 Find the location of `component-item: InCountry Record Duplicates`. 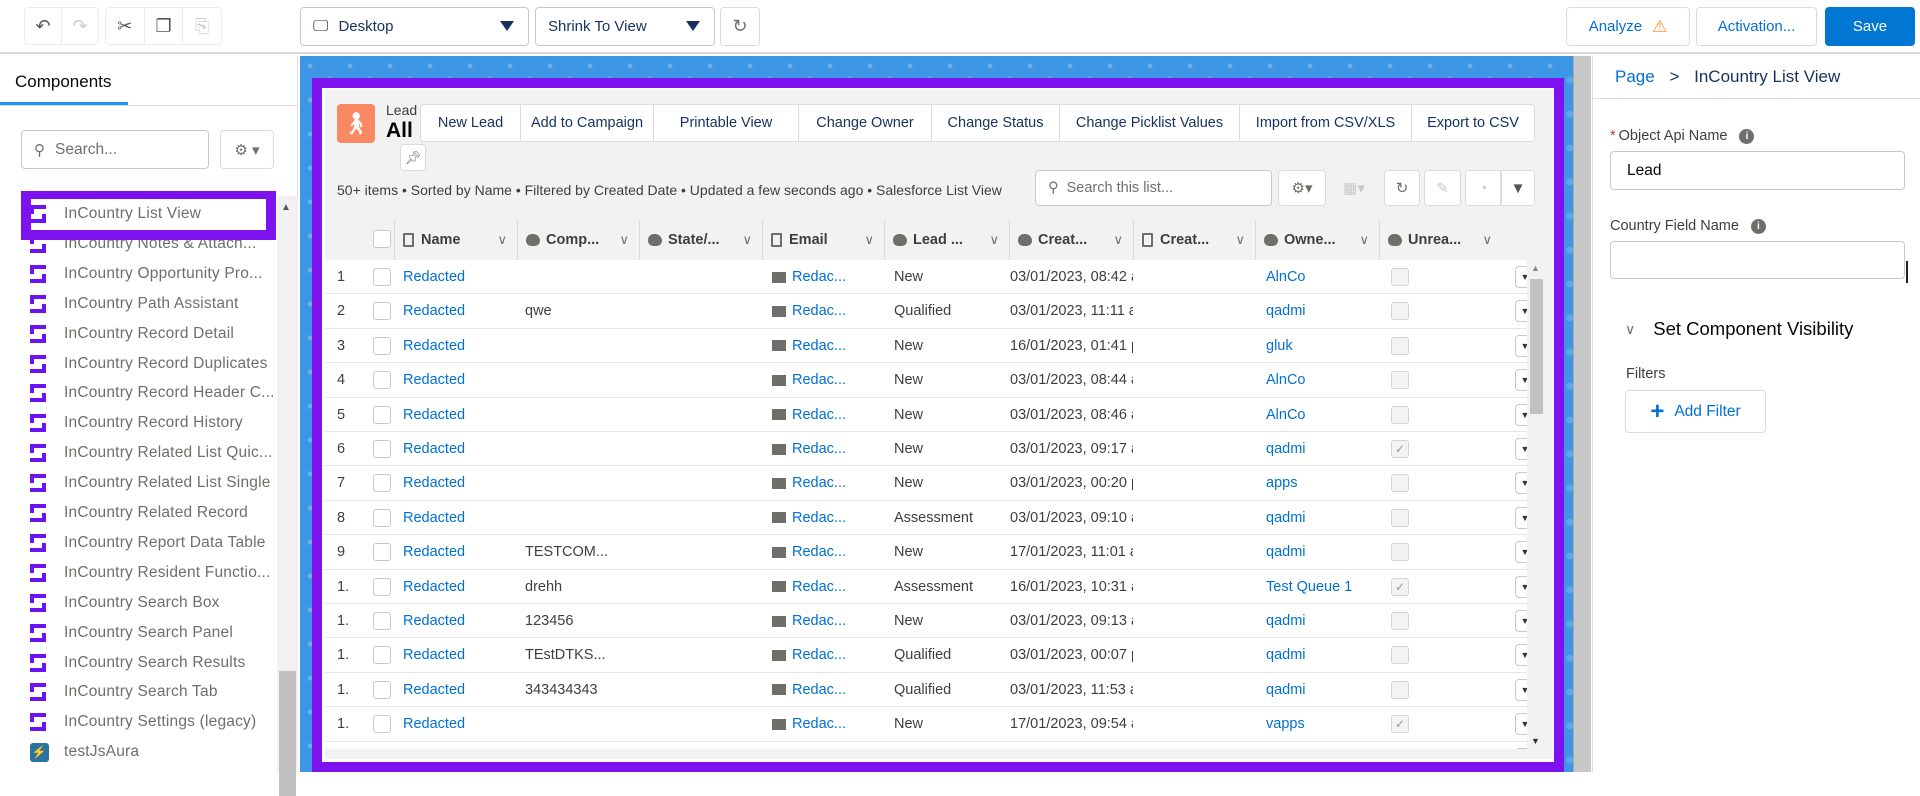

component-item: InCountry Record Duplicates is located at coordinates (149, 364).